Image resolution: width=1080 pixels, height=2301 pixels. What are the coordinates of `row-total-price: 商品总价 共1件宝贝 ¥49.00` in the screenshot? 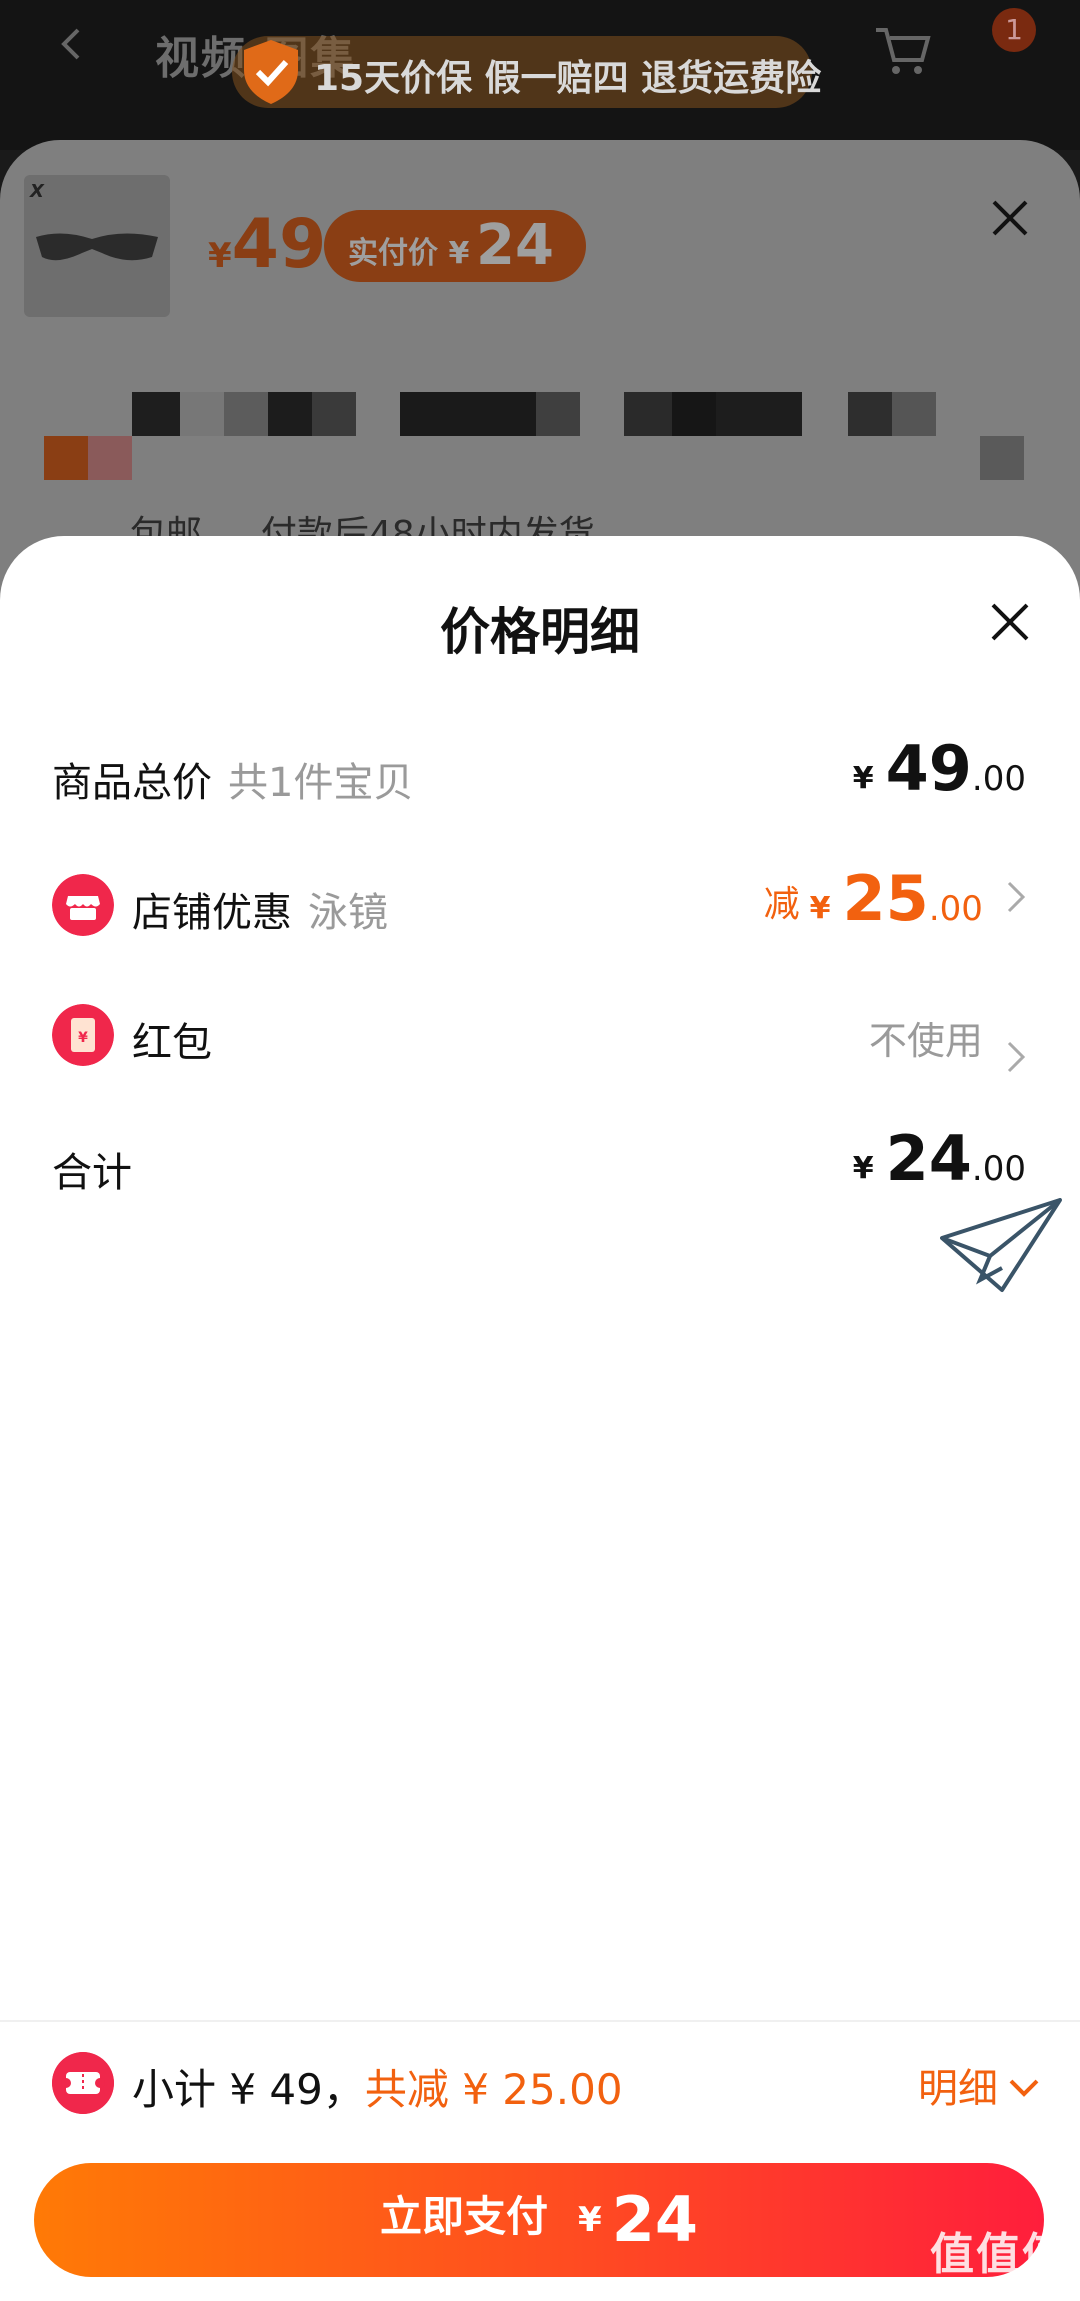 It's located at (540, 777).